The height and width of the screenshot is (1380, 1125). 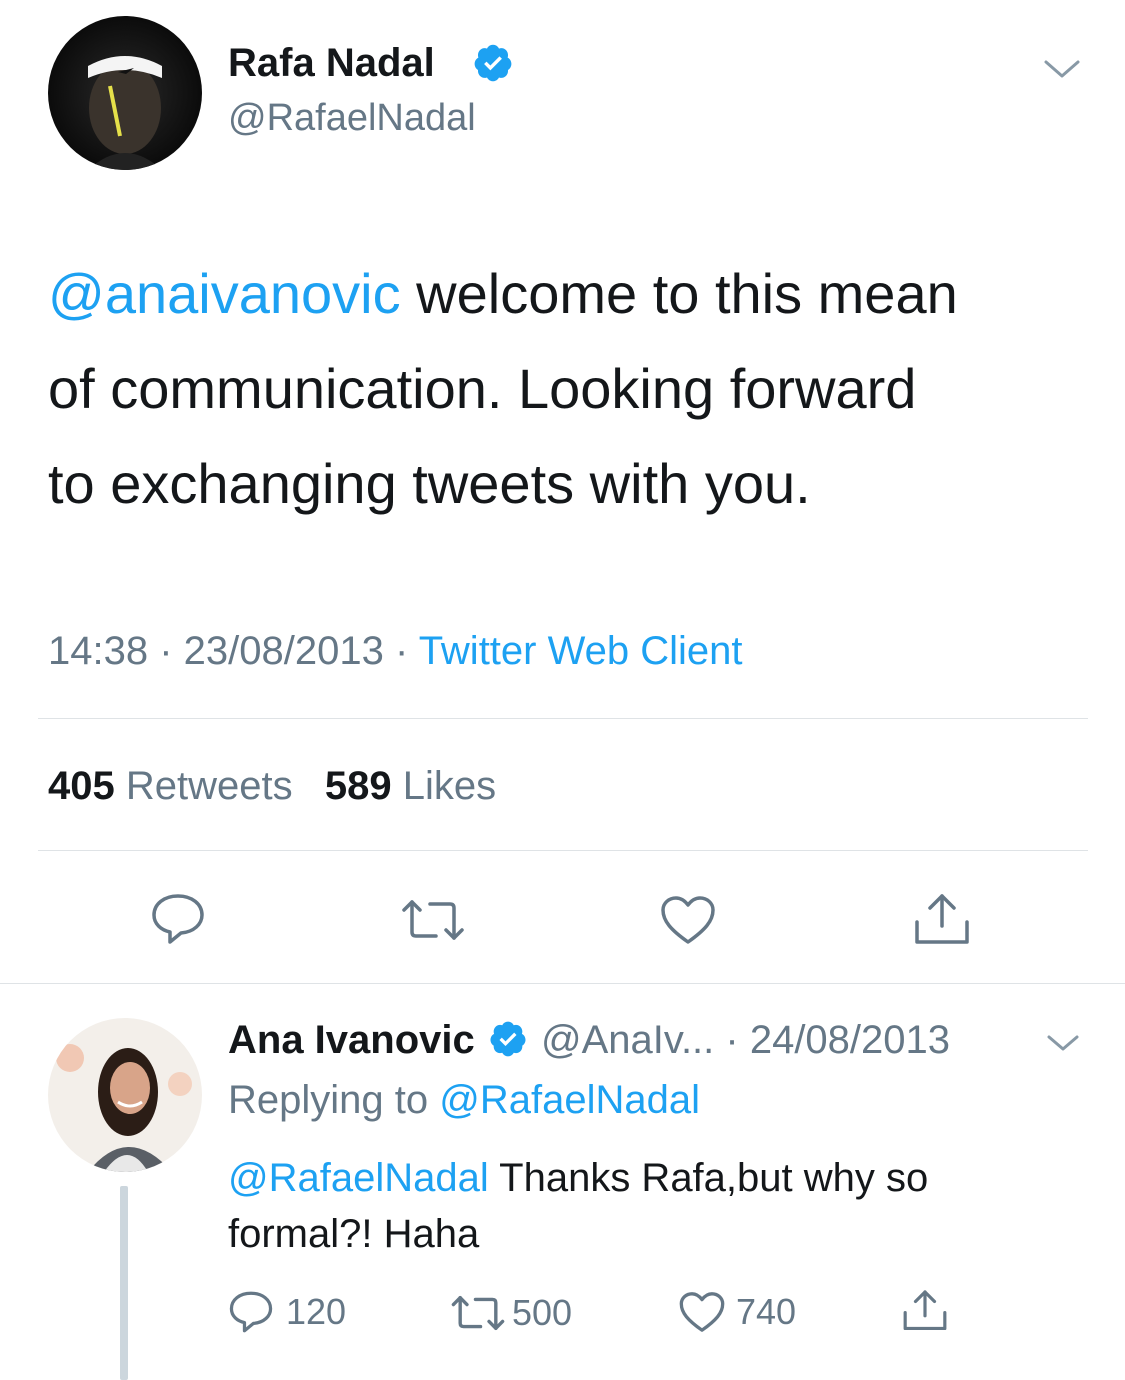 I want to click on tweet-text-line-1: @anaivanovic welcome to this mean, so click(x=503, y=293).